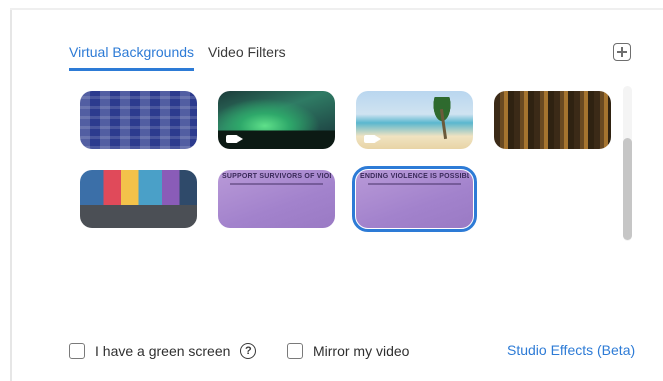 This screenshot has width=663, height=381. Describe the element at coordinates (361, 351) in the screenshot. I see `mirror-video-label: Mirror my video` at that location.